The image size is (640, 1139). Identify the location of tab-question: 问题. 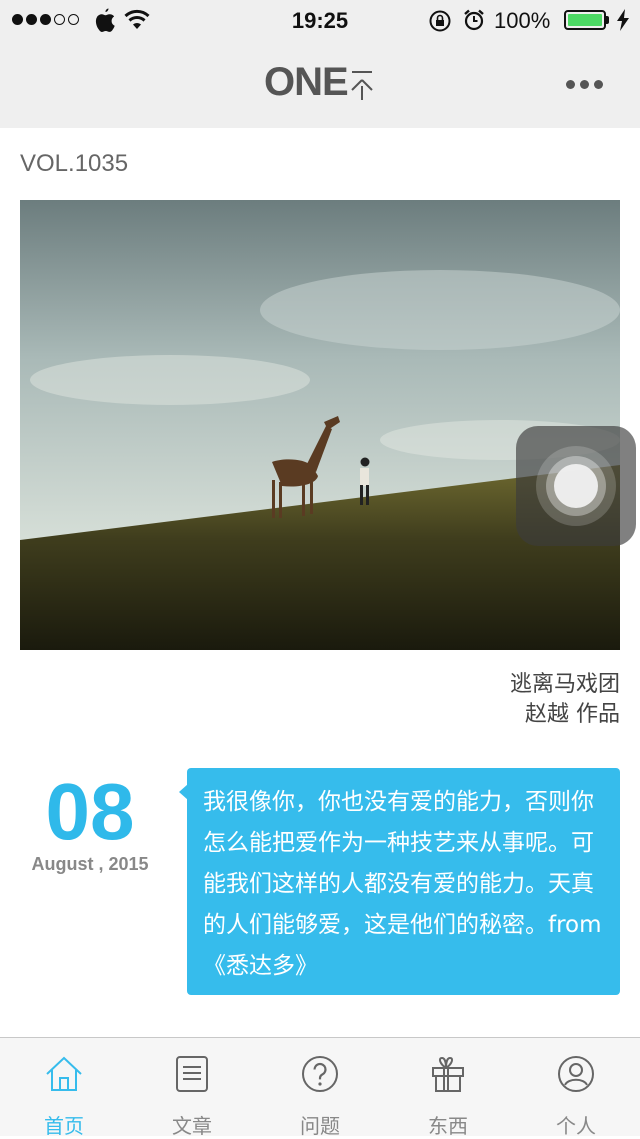
(320, 1088).